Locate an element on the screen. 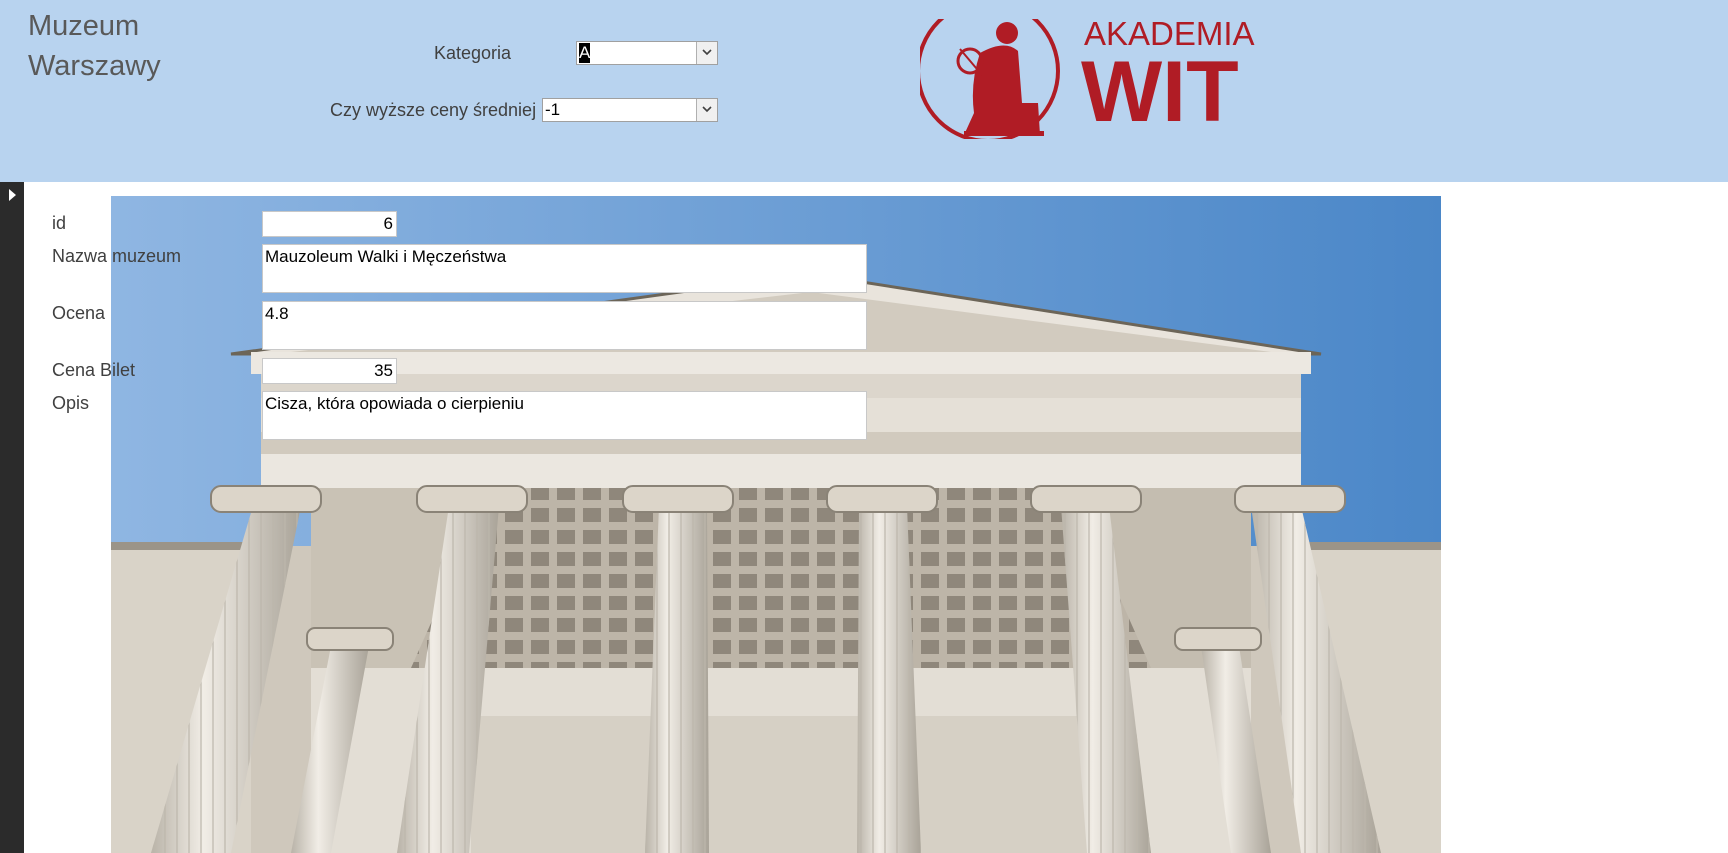 This screenshot has width=1728, height=853. cena-field: 35 is located at coordinates (329, 371).